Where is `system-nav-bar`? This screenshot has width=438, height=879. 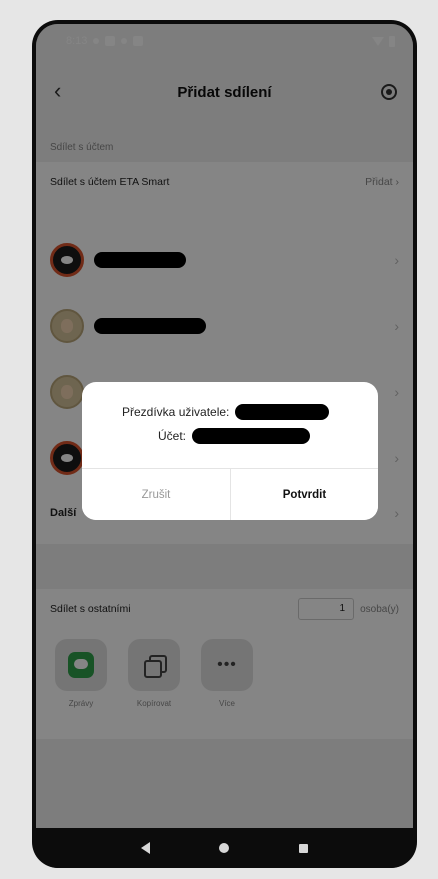 system-nav-bar is located at coordinates (224, 848).